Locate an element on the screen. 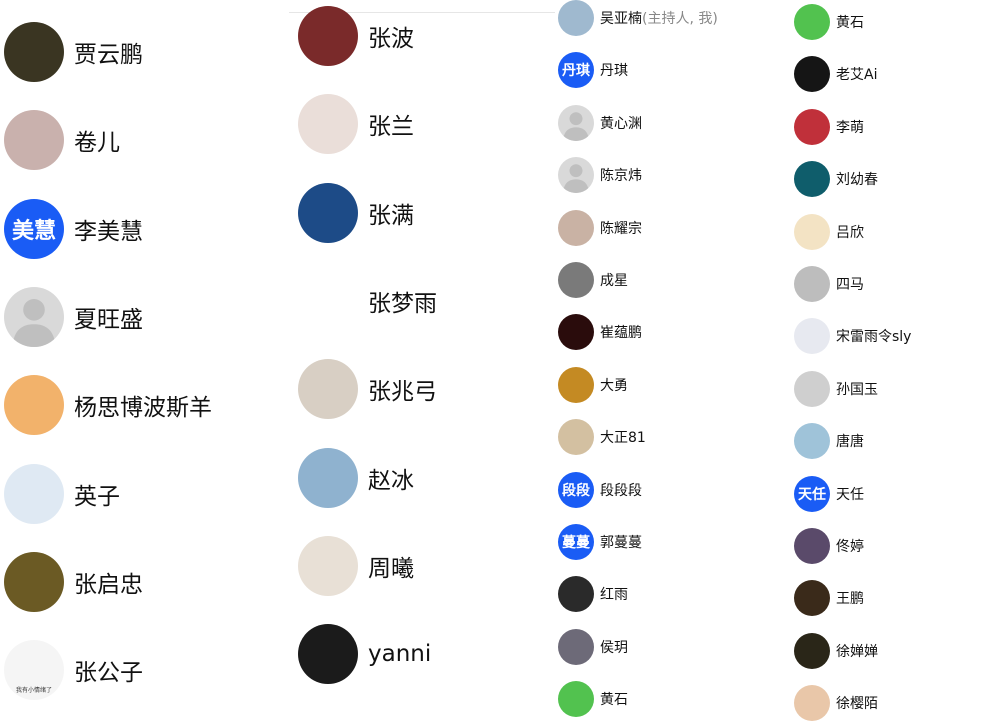 Image resolution: width=988 pixels, height=721 pixels. participant-row: 张满 is located at coordinates (356, 212).